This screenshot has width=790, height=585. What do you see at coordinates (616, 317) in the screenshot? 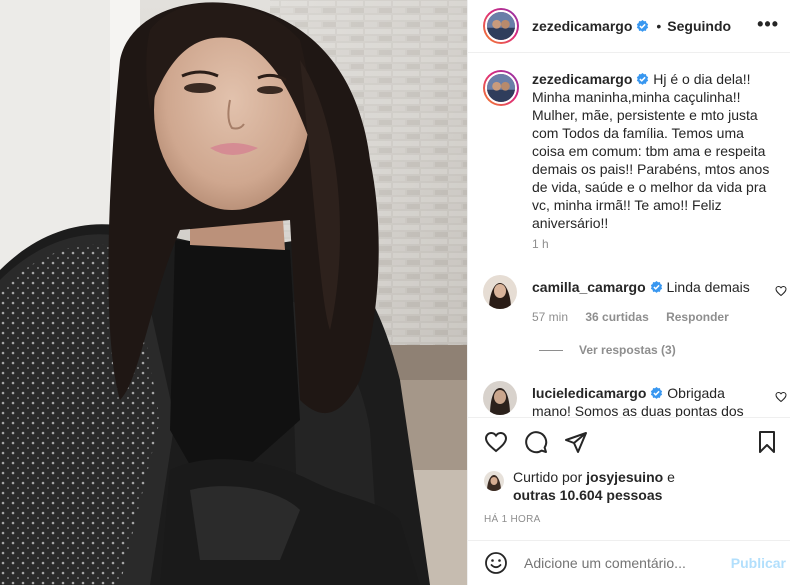
I see `comment-likes-count: 36 curtidas` at bounding box center [616, 317].